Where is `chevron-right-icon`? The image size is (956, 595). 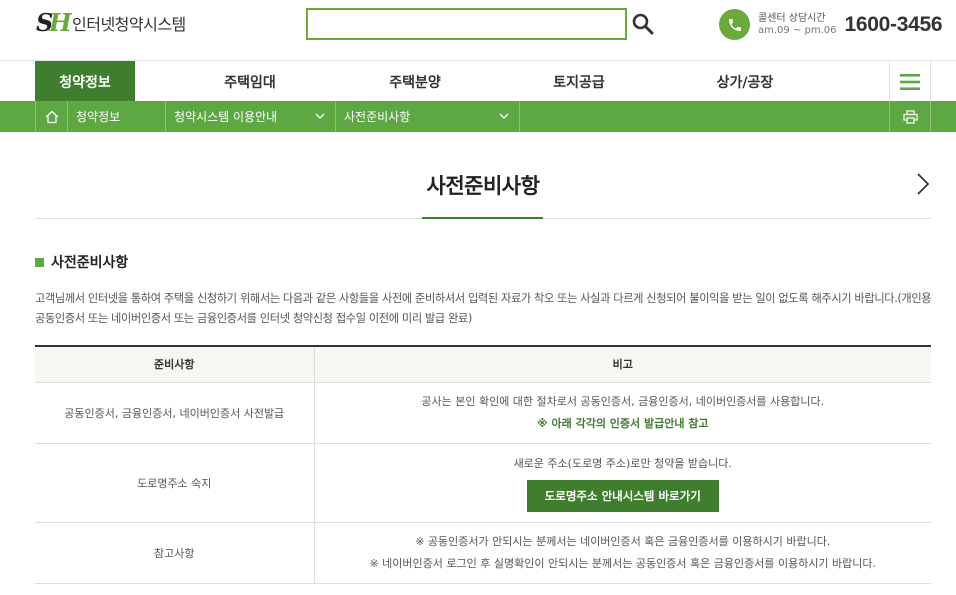
chevron-right-icon is located at coordinates (923, 184).